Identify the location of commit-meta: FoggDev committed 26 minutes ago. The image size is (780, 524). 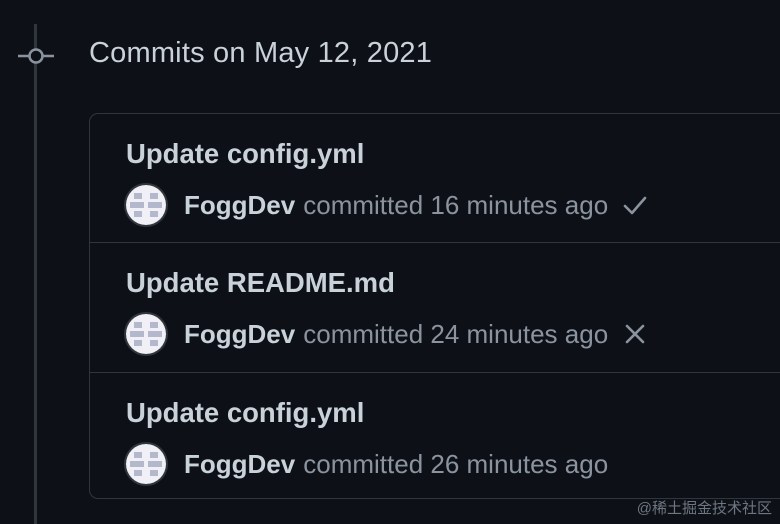
(367, 464).